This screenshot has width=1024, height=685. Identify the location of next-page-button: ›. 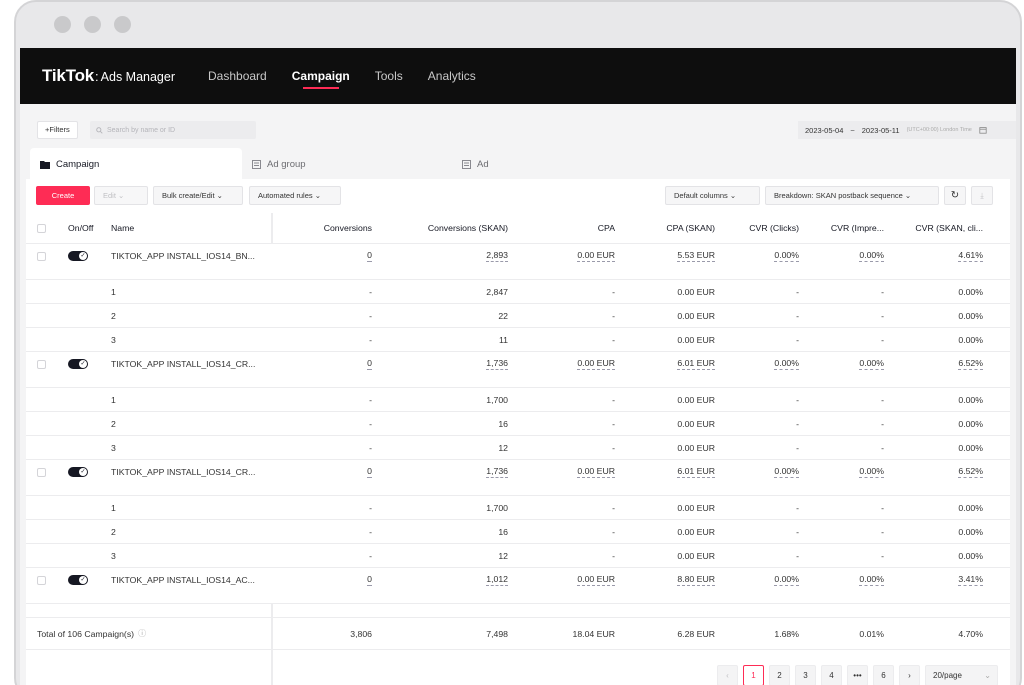
(909, 675).